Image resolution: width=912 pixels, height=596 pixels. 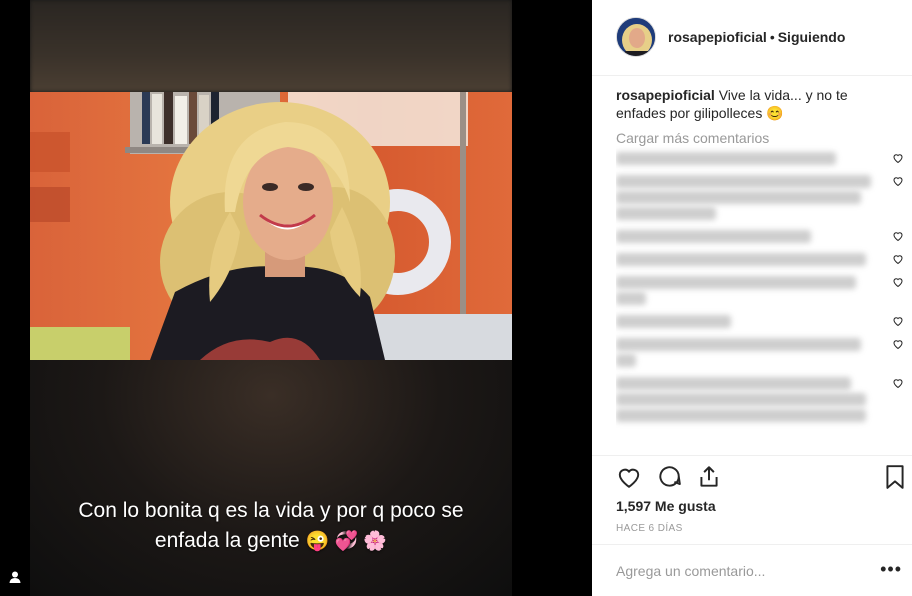 What do you see at coordinates (709, 477) in the screenshot?
I see `share-upload-icon` at bounding box center [709, 477].